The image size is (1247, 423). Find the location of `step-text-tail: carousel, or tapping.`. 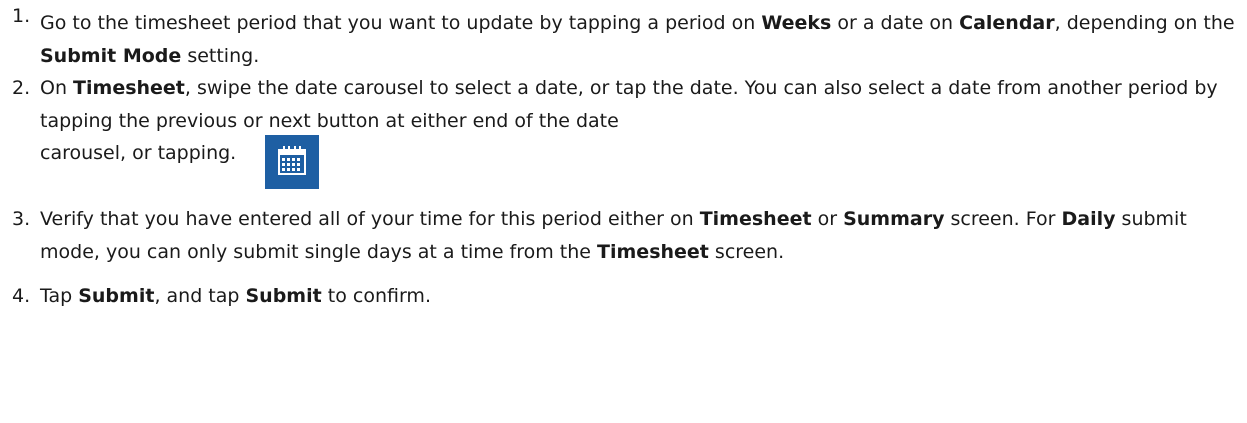

step-text-tail: carousel, or tapping. is located at coordinates (138, 153).